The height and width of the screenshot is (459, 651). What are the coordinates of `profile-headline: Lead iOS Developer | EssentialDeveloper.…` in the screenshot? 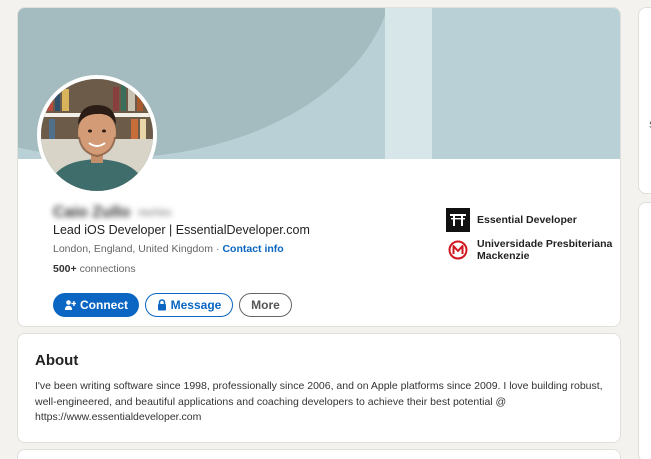 It's located at (181, 230).